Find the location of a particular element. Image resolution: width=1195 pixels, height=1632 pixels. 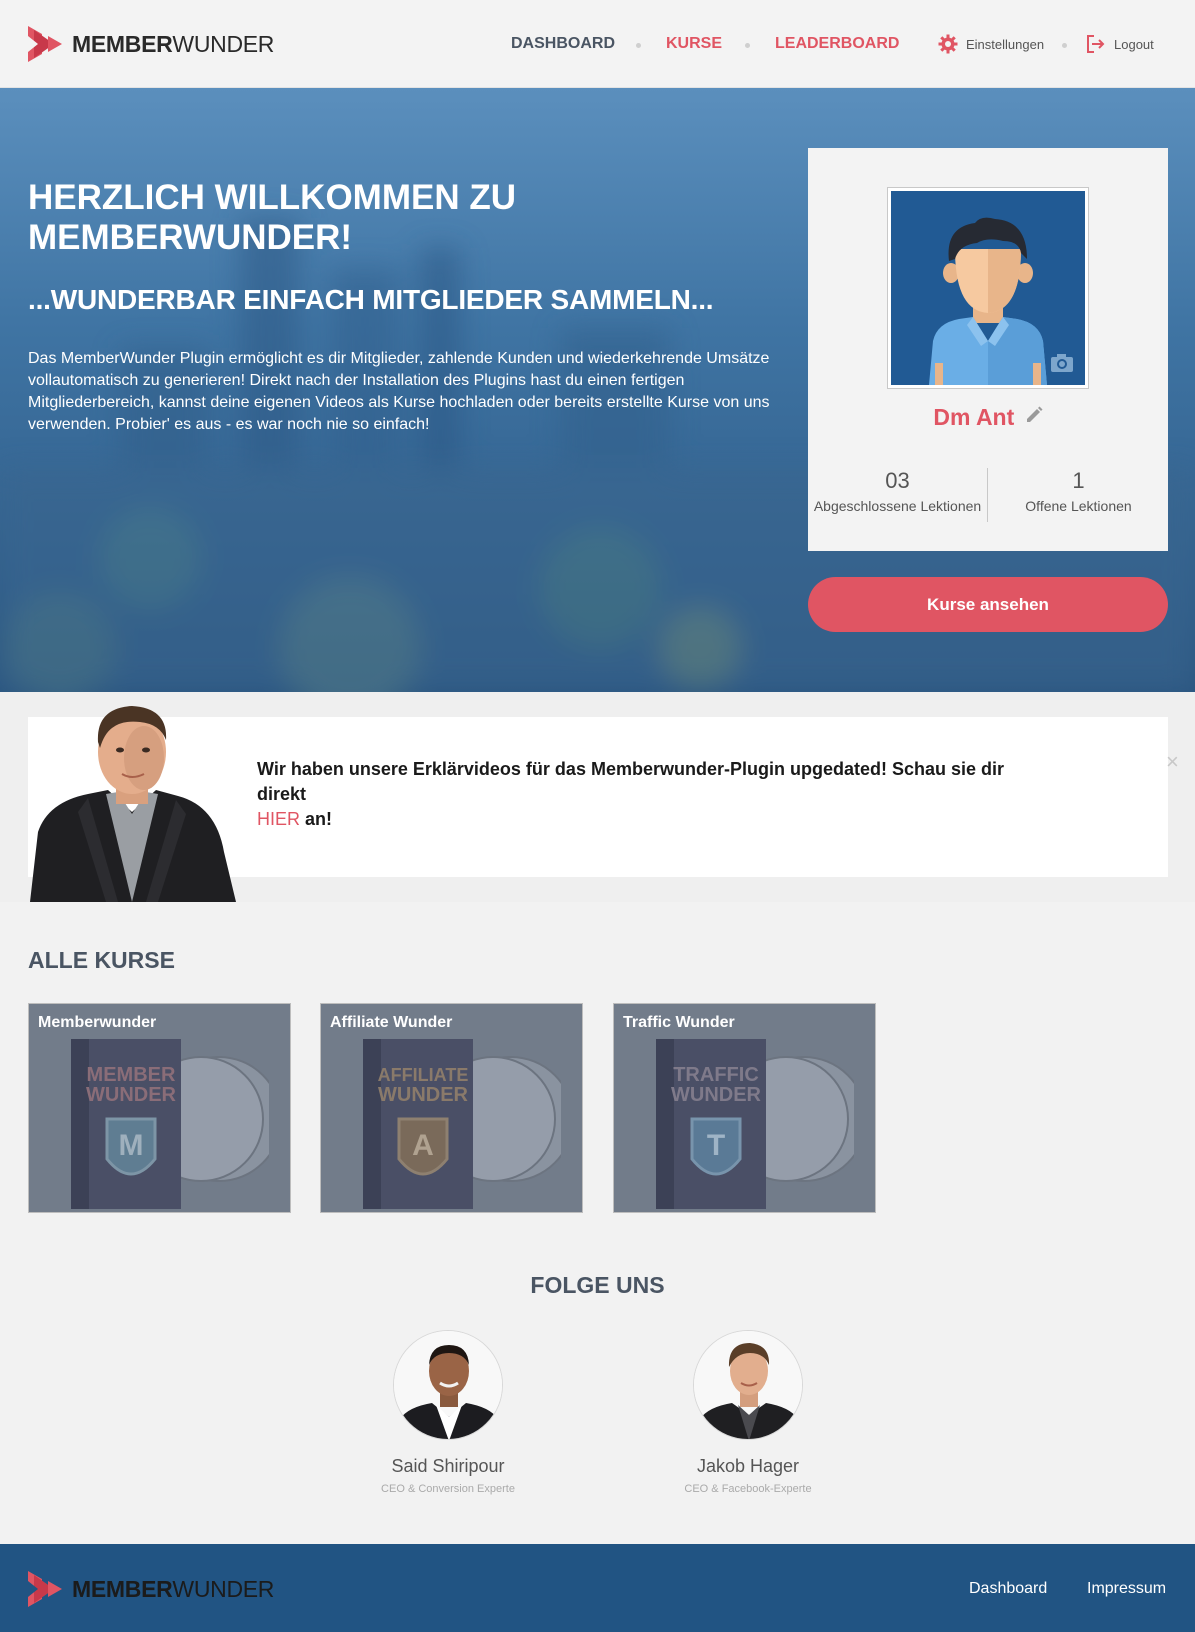

edit-pencil-icon is located at coordinates (1034, 415).